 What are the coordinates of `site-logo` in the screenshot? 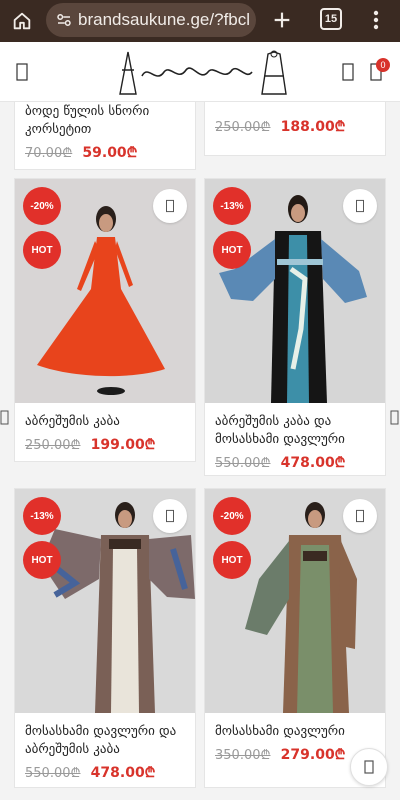 It's located at (200, 71).